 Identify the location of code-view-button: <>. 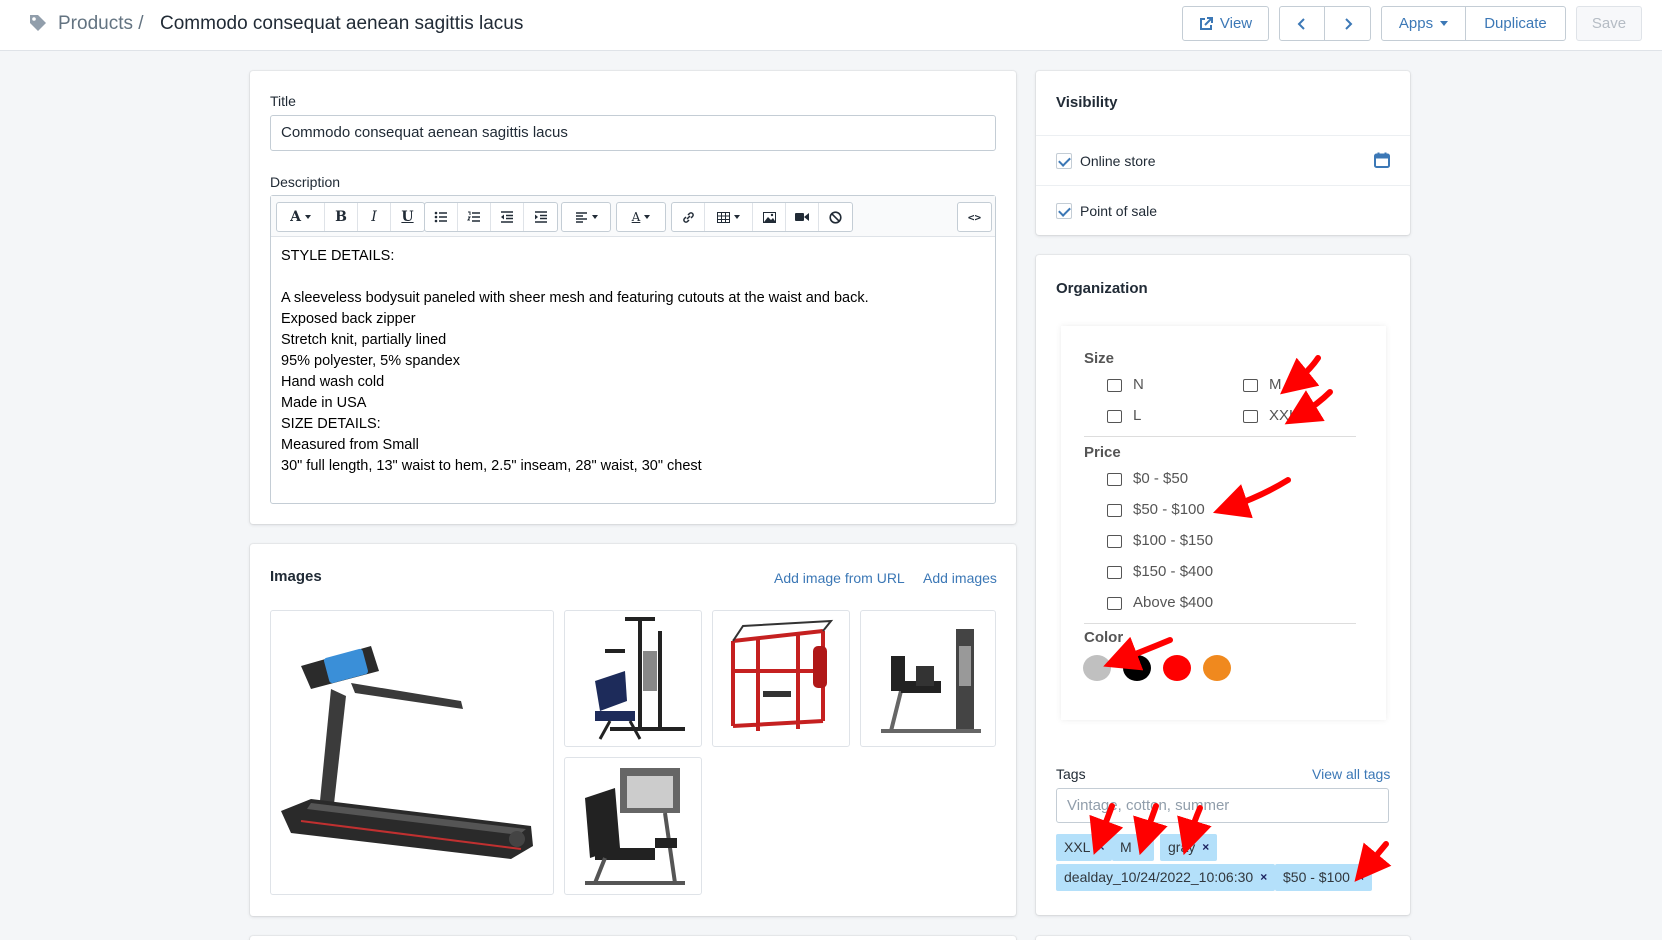
(974, 217).